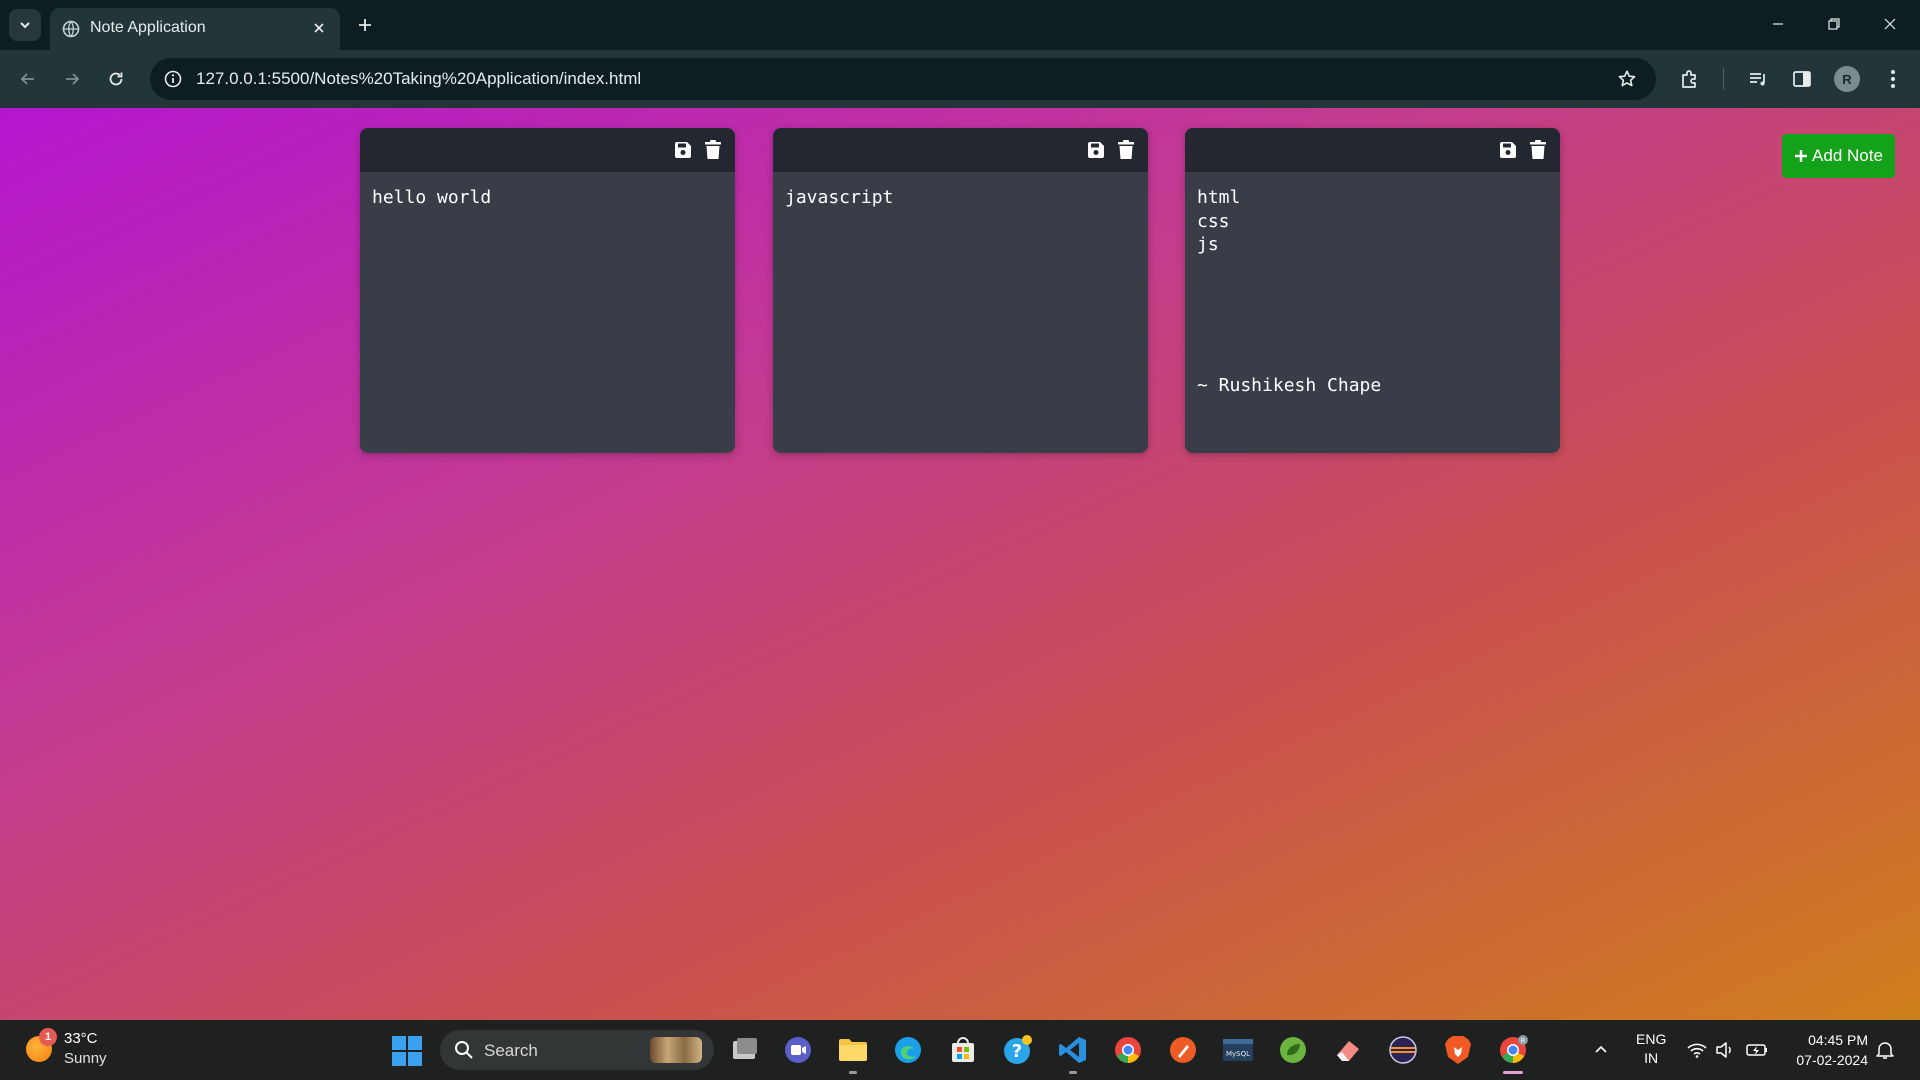 Image resolution: width=1920 pixels, height=1080 pixels. I want to click on system-clock: 04:45 PM 07-02-2024, so click(1826, 1050).